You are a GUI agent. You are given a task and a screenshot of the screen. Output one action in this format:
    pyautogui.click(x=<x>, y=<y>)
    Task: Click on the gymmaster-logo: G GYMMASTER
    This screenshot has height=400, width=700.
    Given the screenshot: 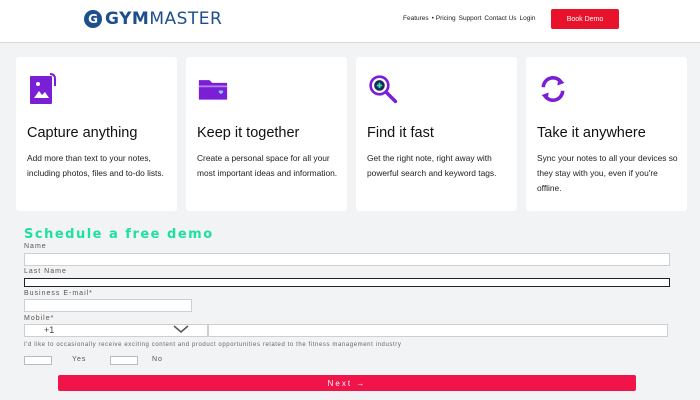 What is the action you would take?
    pyautogui.click(x=153, y=19)
    